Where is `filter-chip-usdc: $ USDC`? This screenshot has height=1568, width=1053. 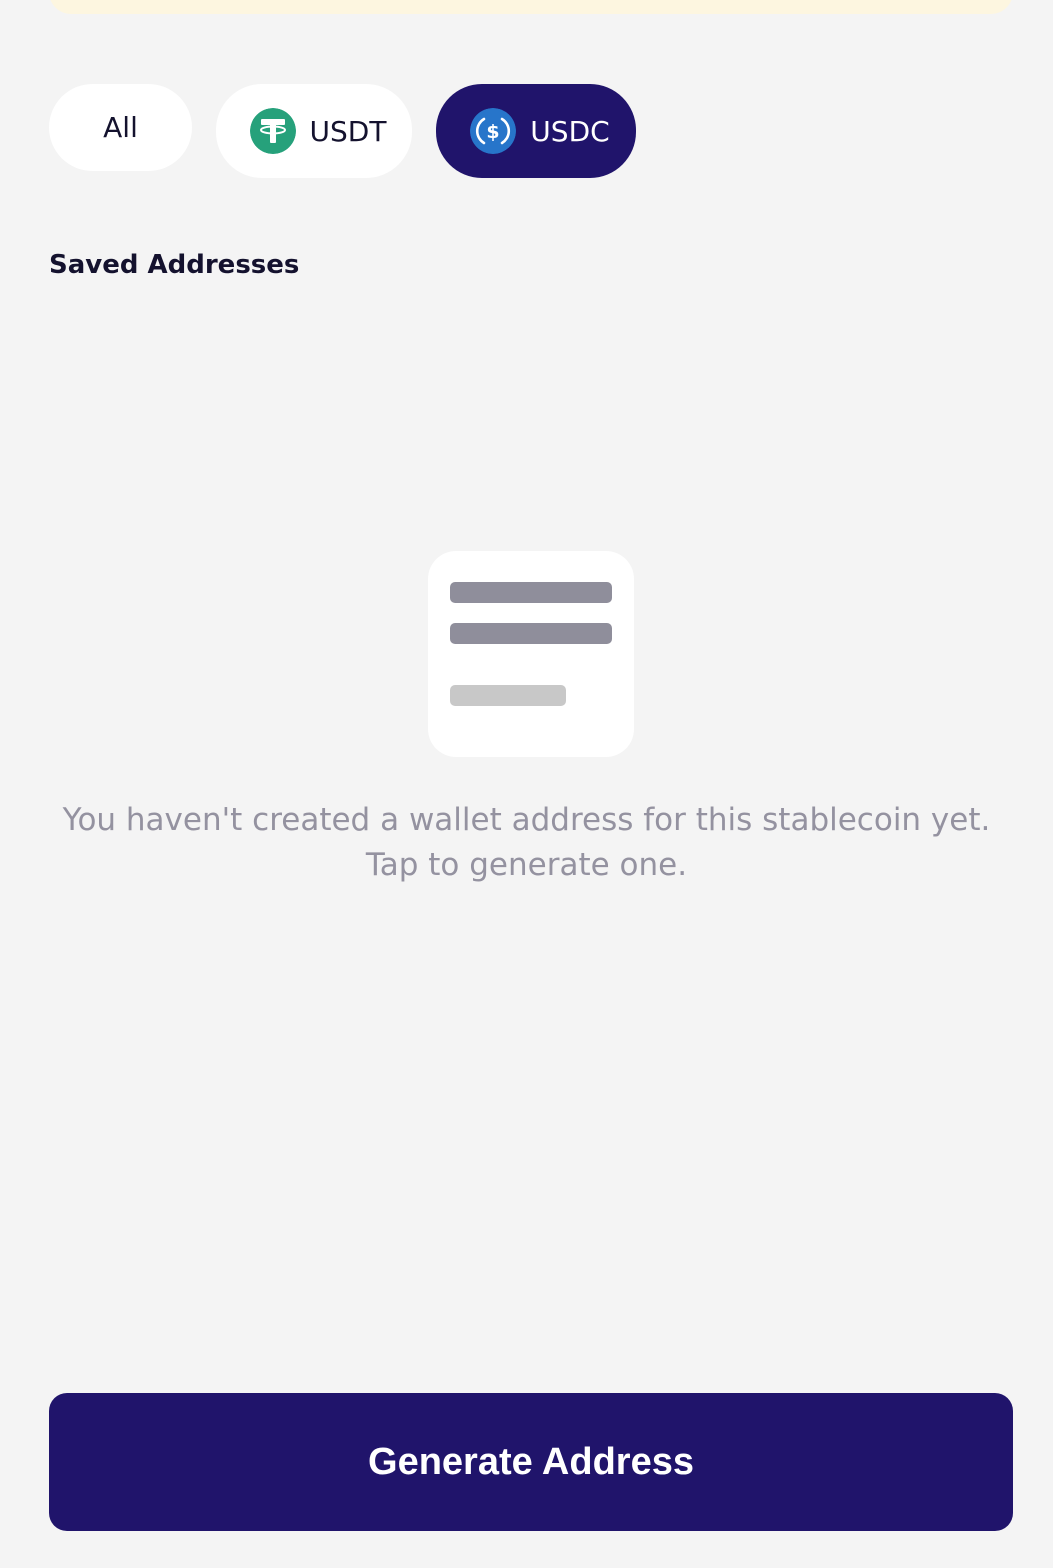
filter-chip-usdc: $ USDC is located at coordinates (536, 131).